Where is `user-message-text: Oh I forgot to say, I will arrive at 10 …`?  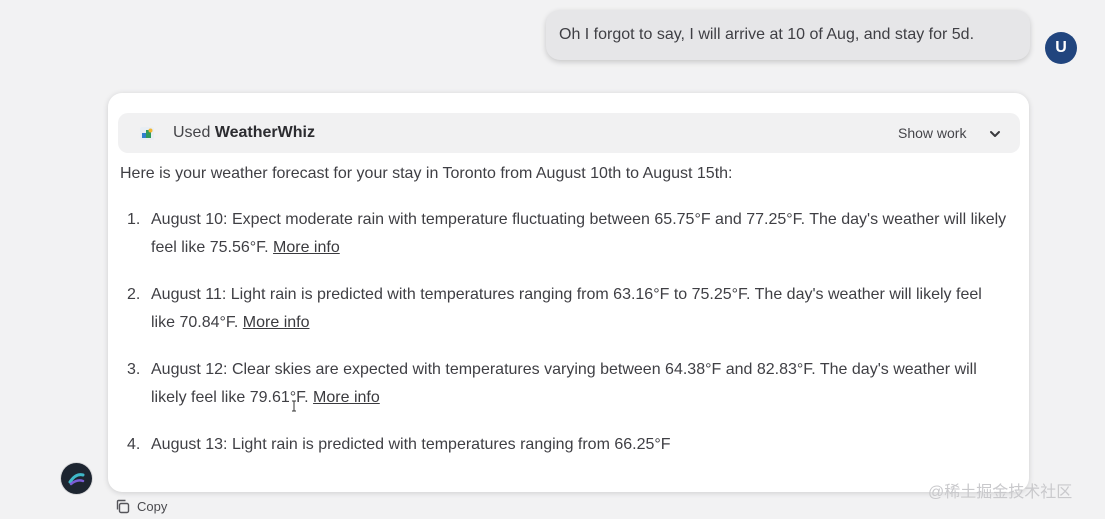 user-message-text: Oh I forgot to say, I will arrive at 10 … is located at coordinates (767, 34).